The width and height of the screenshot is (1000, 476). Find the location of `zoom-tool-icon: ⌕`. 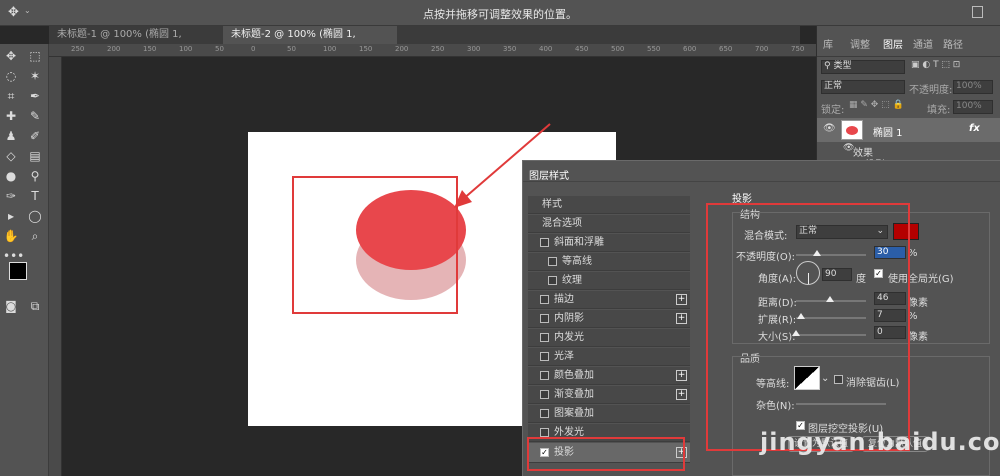

zoom-tool-icon: ⌕ is located at coordinates (35, 236).